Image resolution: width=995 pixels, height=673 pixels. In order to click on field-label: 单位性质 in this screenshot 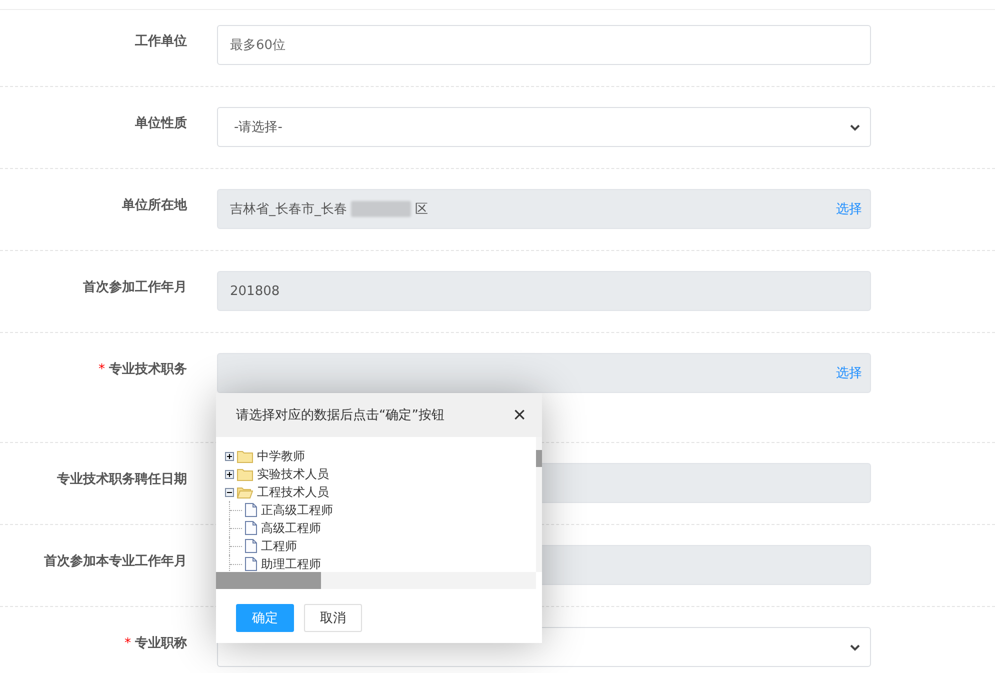, I will do `click(161, 123)`.